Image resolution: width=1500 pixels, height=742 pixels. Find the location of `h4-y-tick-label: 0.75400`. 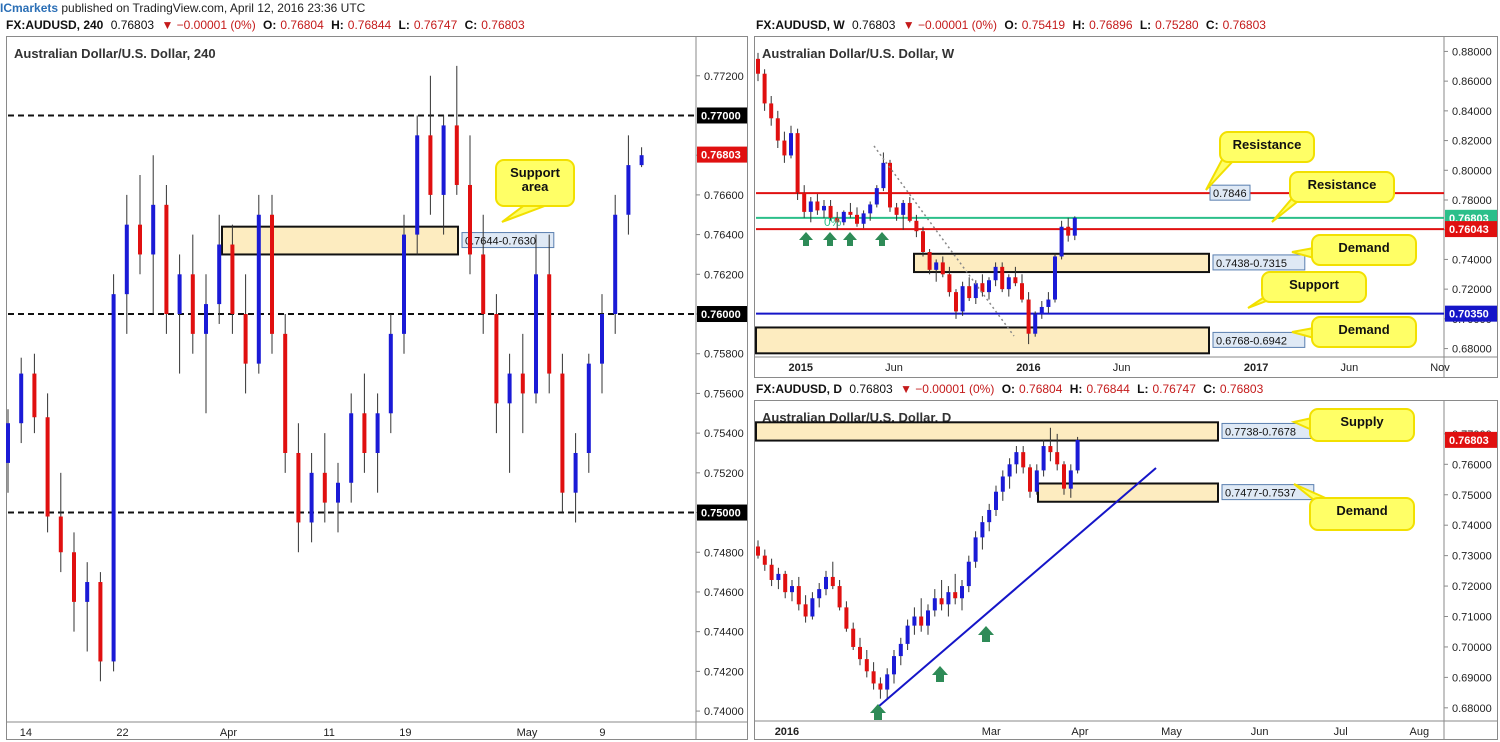

h4-y-tick-label: 0.75400 is located at coordinates (724, 434).